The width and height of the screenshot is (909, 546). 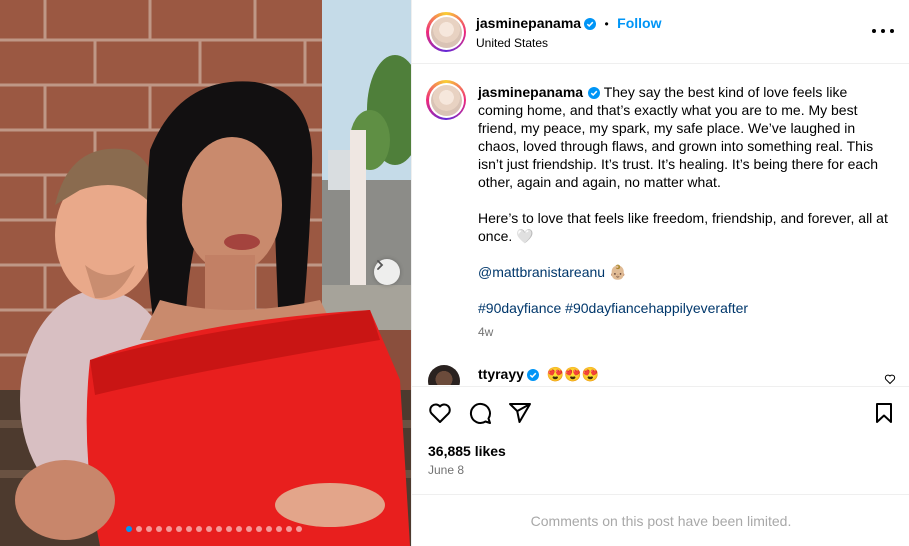 I want to click on follow-button: Follow, so click(x=639, y=23).